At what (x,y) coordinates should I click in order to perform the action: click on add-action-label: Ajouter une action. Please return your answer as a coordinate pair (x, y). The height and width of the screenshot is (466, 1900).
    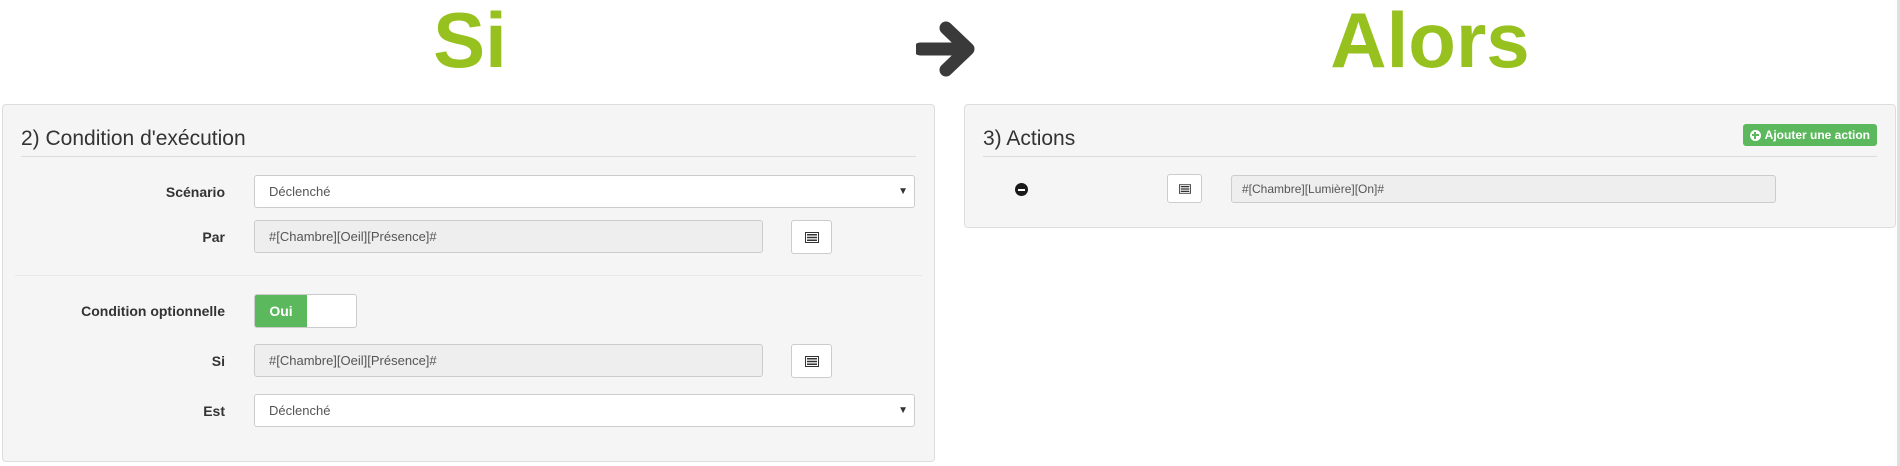
    Looking at the image, I should click on (1817, 135).